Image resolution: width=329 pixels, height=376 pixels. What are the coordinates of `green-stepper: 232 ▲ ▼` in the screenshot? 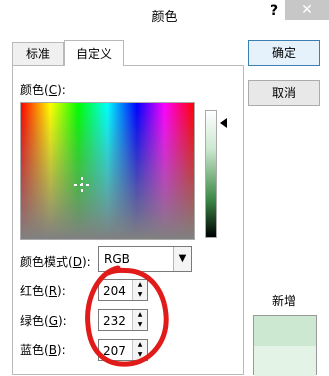 It's located at (123, 320).